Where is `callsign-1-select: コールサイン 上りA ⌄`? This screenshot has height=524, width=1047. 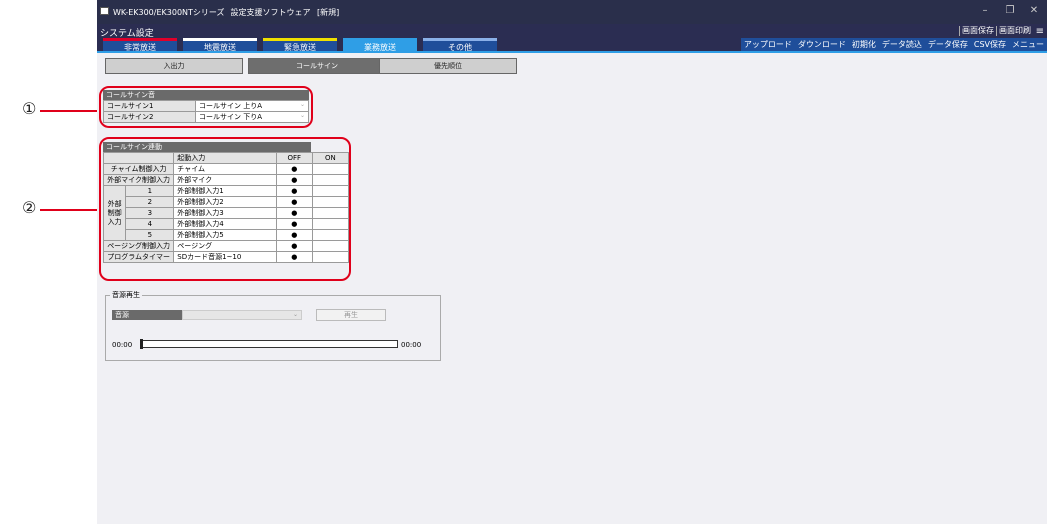 callsign-1-select: コールサイン 上りA ⌄ is located at coordinates (252, 106).